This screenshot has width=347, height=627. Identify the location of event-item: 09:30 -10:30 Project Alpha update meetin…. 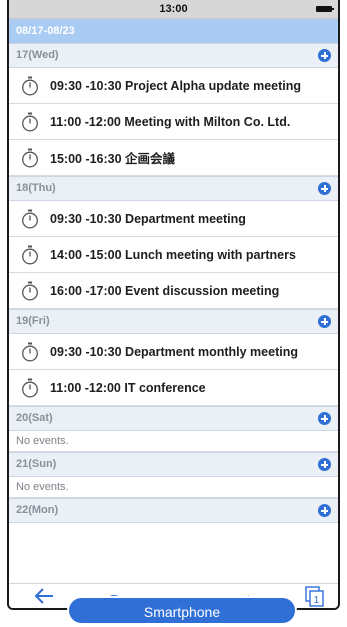
(173, 86).